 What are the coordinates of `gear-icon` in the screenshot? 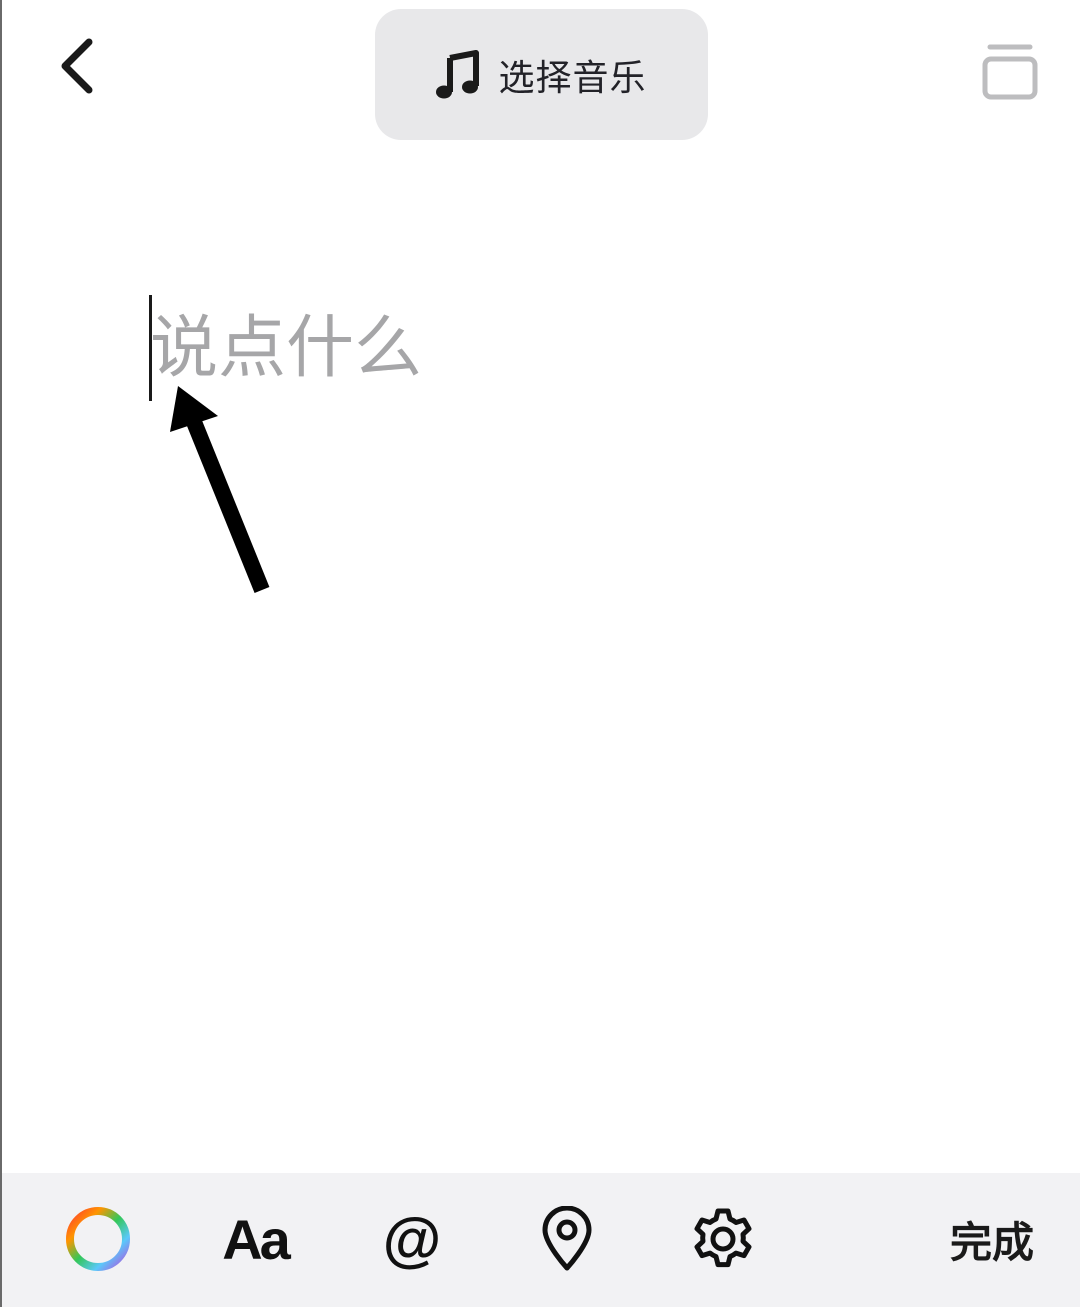 It's located at (723, 1238).